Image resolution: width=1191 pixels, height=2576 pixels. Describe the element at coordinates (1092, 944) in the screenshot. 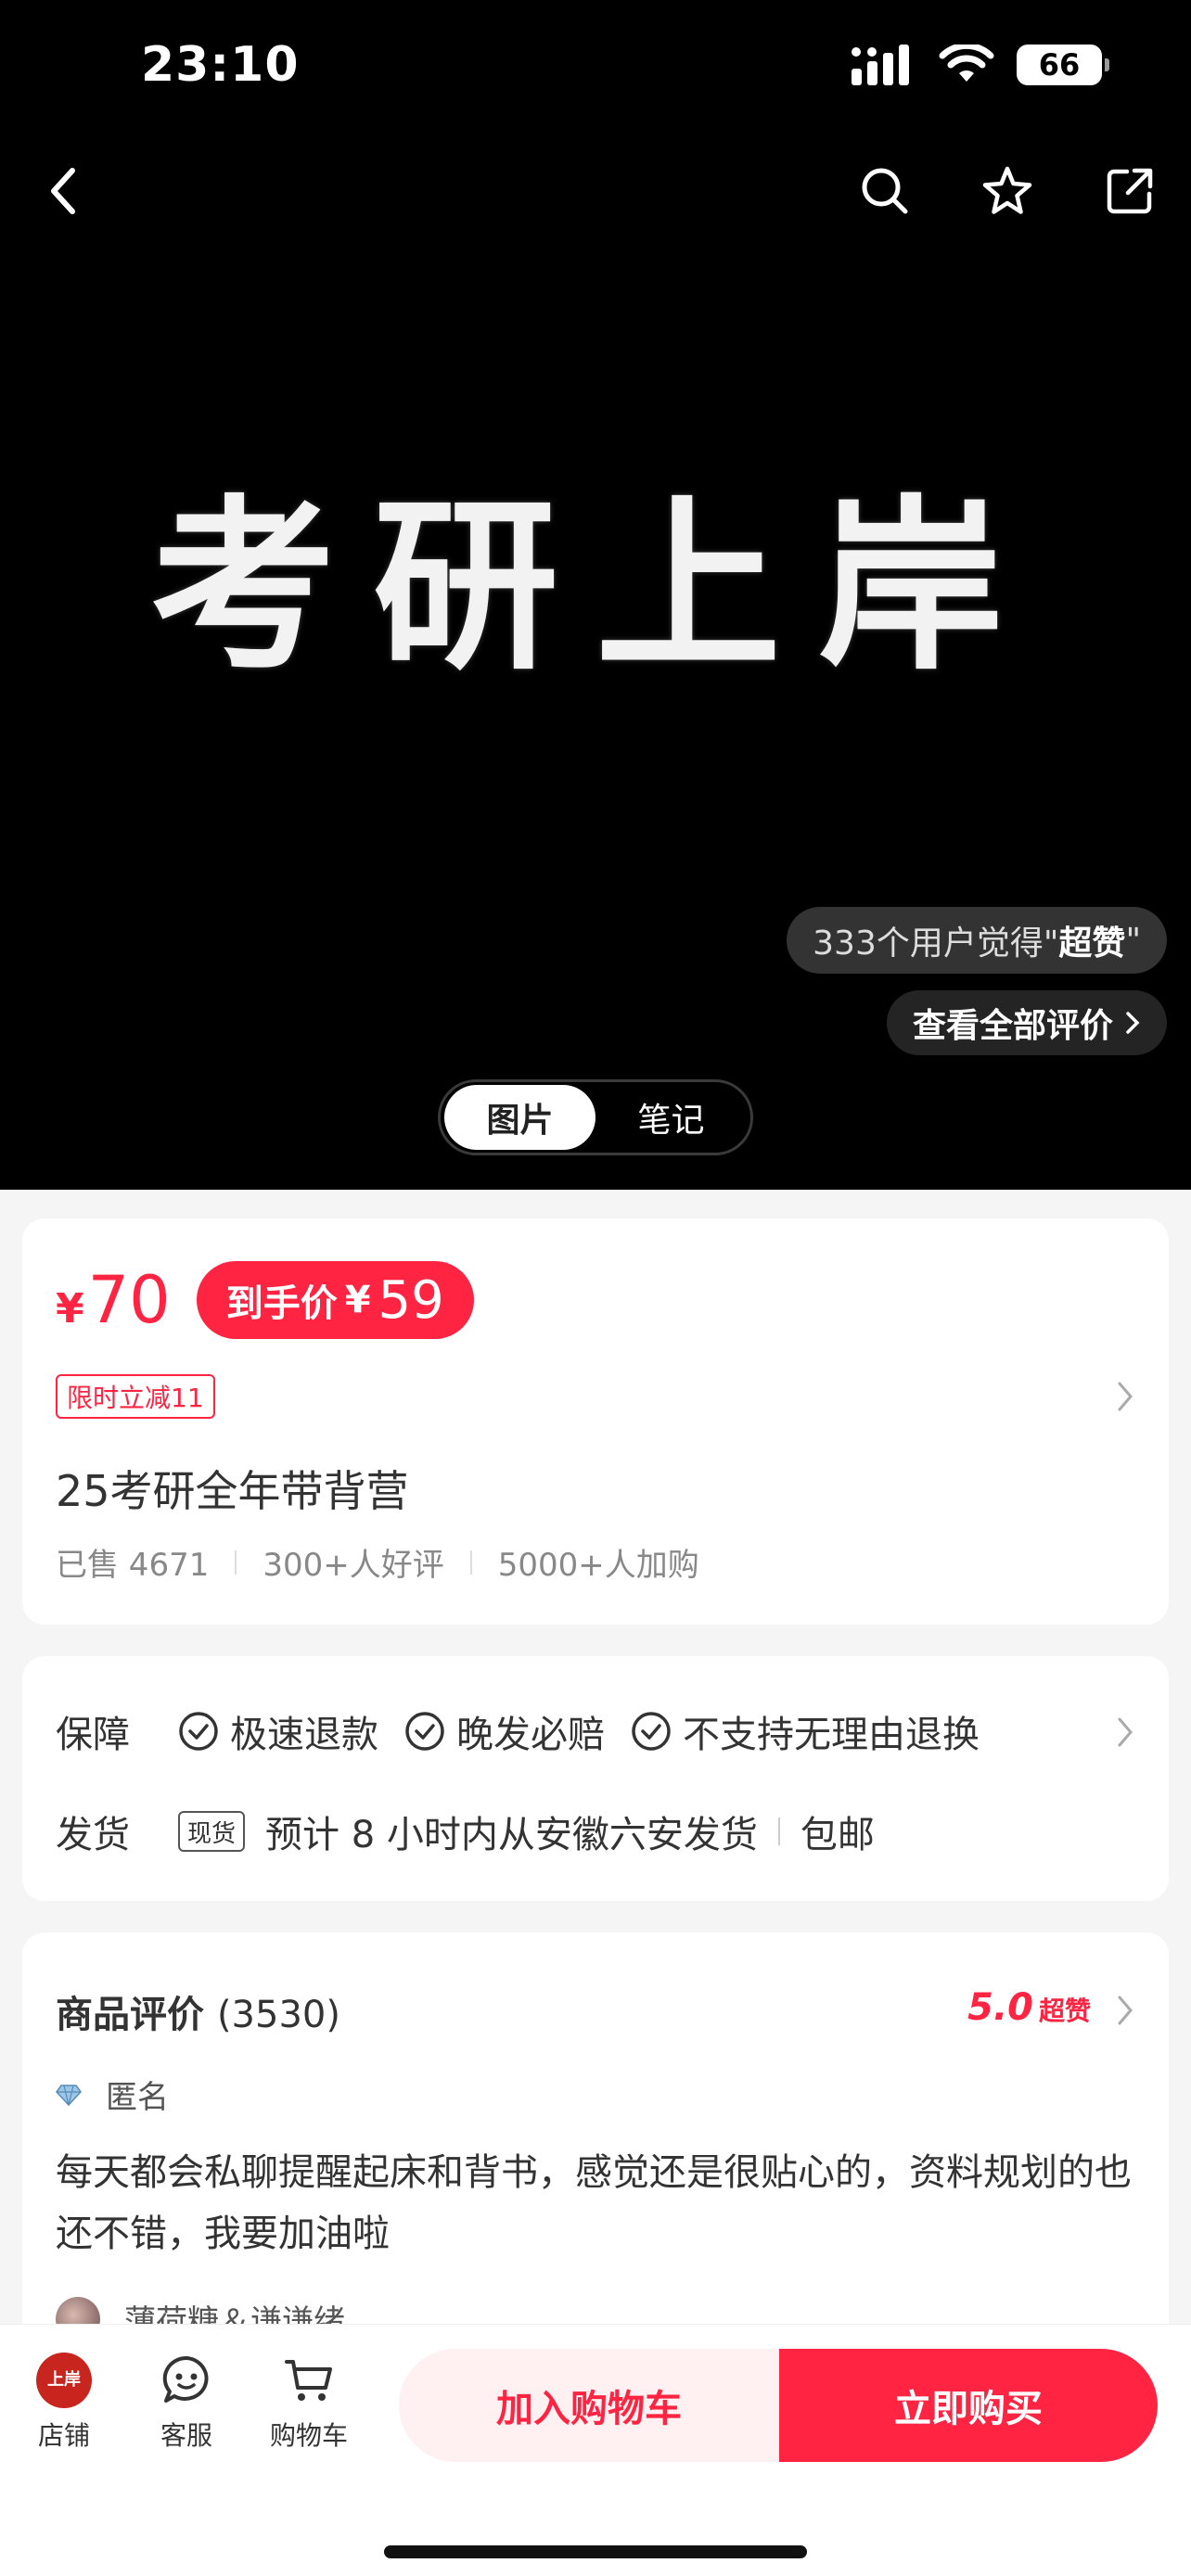

I see `liked-badge-emph: 超赞` at that location.